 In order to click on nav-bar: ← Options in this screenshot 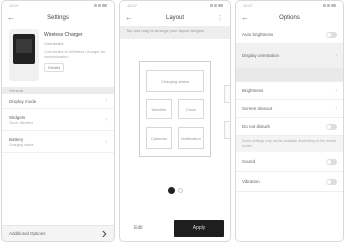, I will do `click(289, 18)`.